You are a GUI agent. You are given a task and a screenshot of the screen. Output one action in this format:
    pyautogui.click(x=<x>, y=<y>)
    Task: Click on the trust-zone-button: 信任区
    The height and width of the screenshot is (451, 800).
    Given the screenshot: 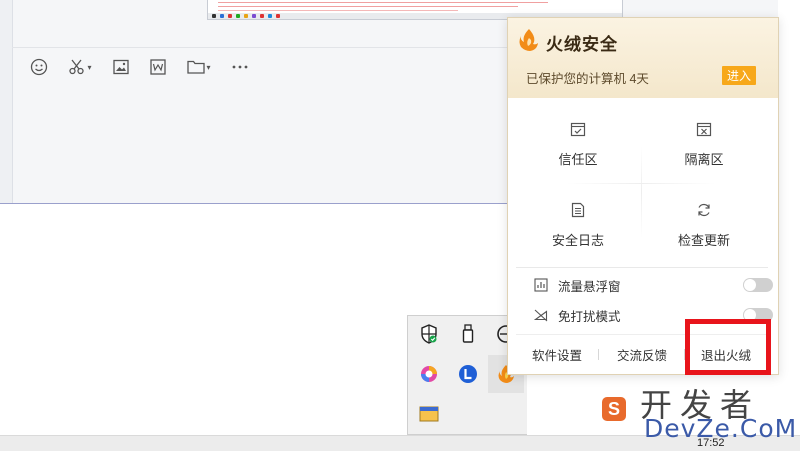 What is the action you would take?
    pyautogui.click(x=578, y=151)
    